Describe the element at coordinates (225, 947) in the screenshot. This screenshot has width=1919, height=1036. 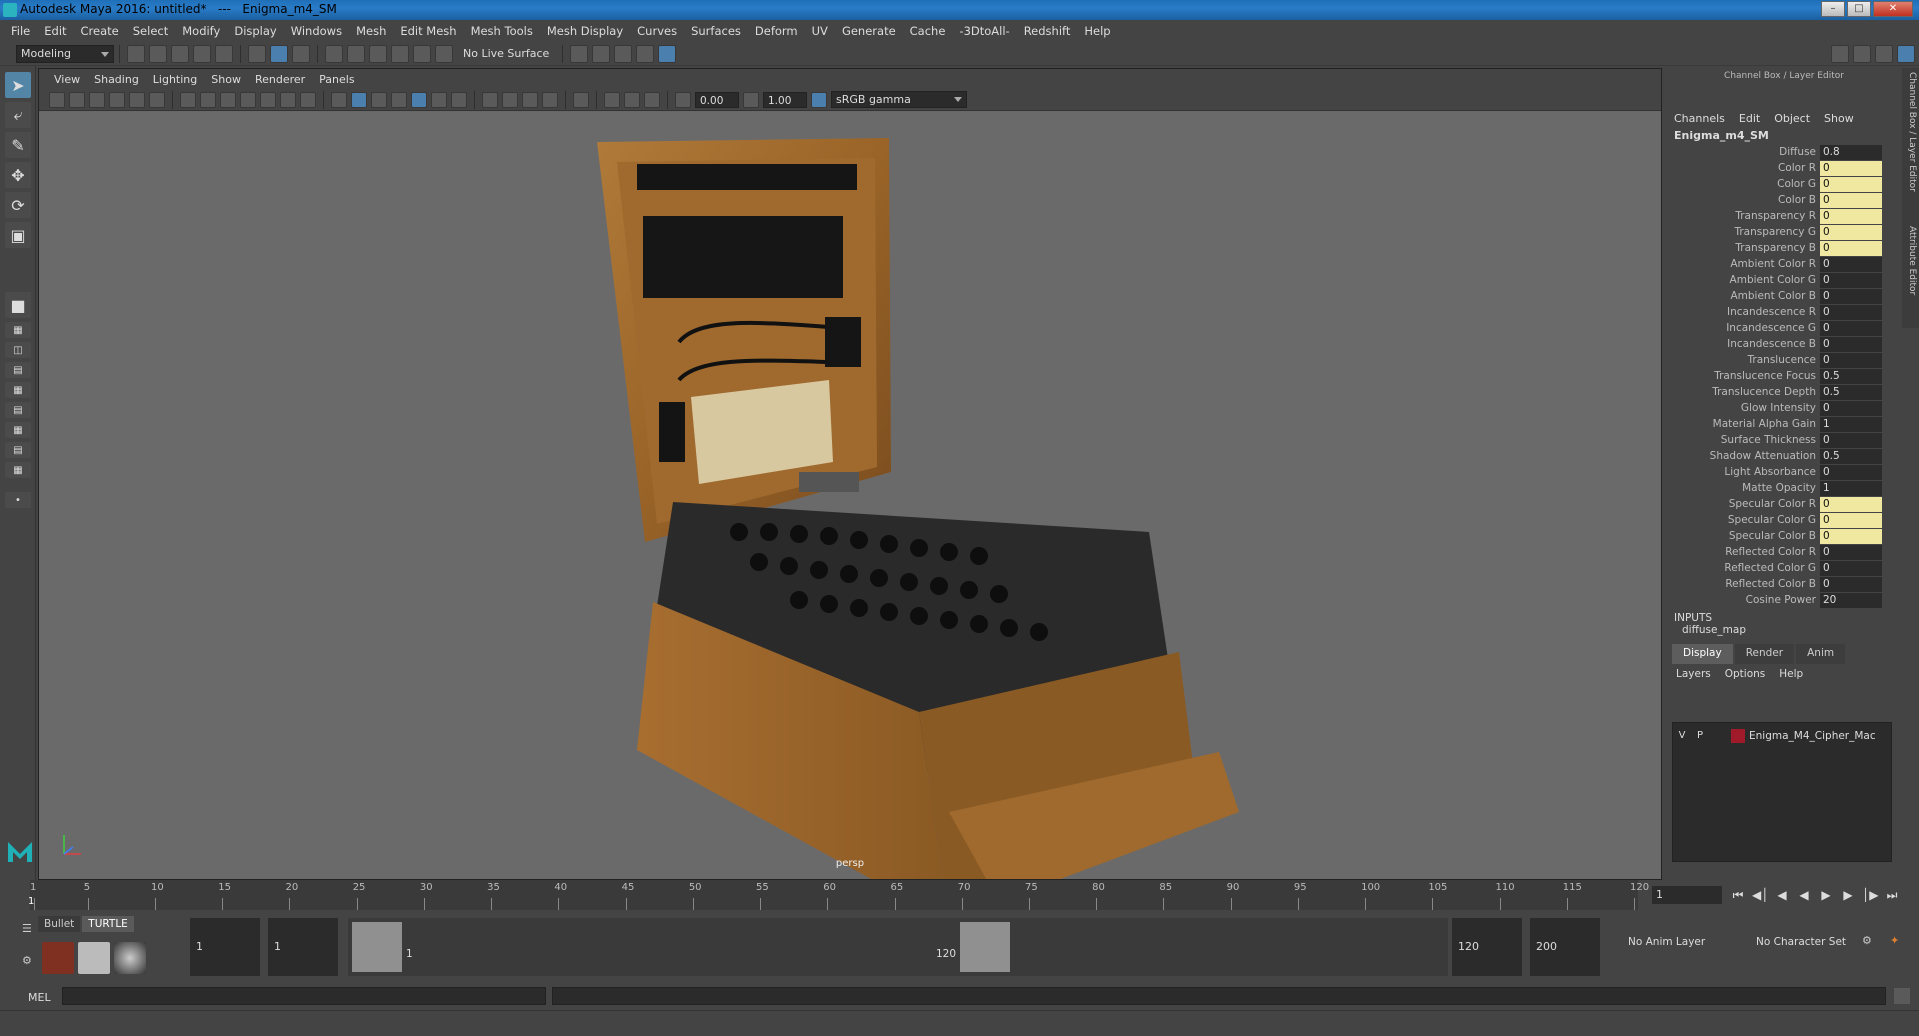
I see `animation-start-field: 1` at that location.